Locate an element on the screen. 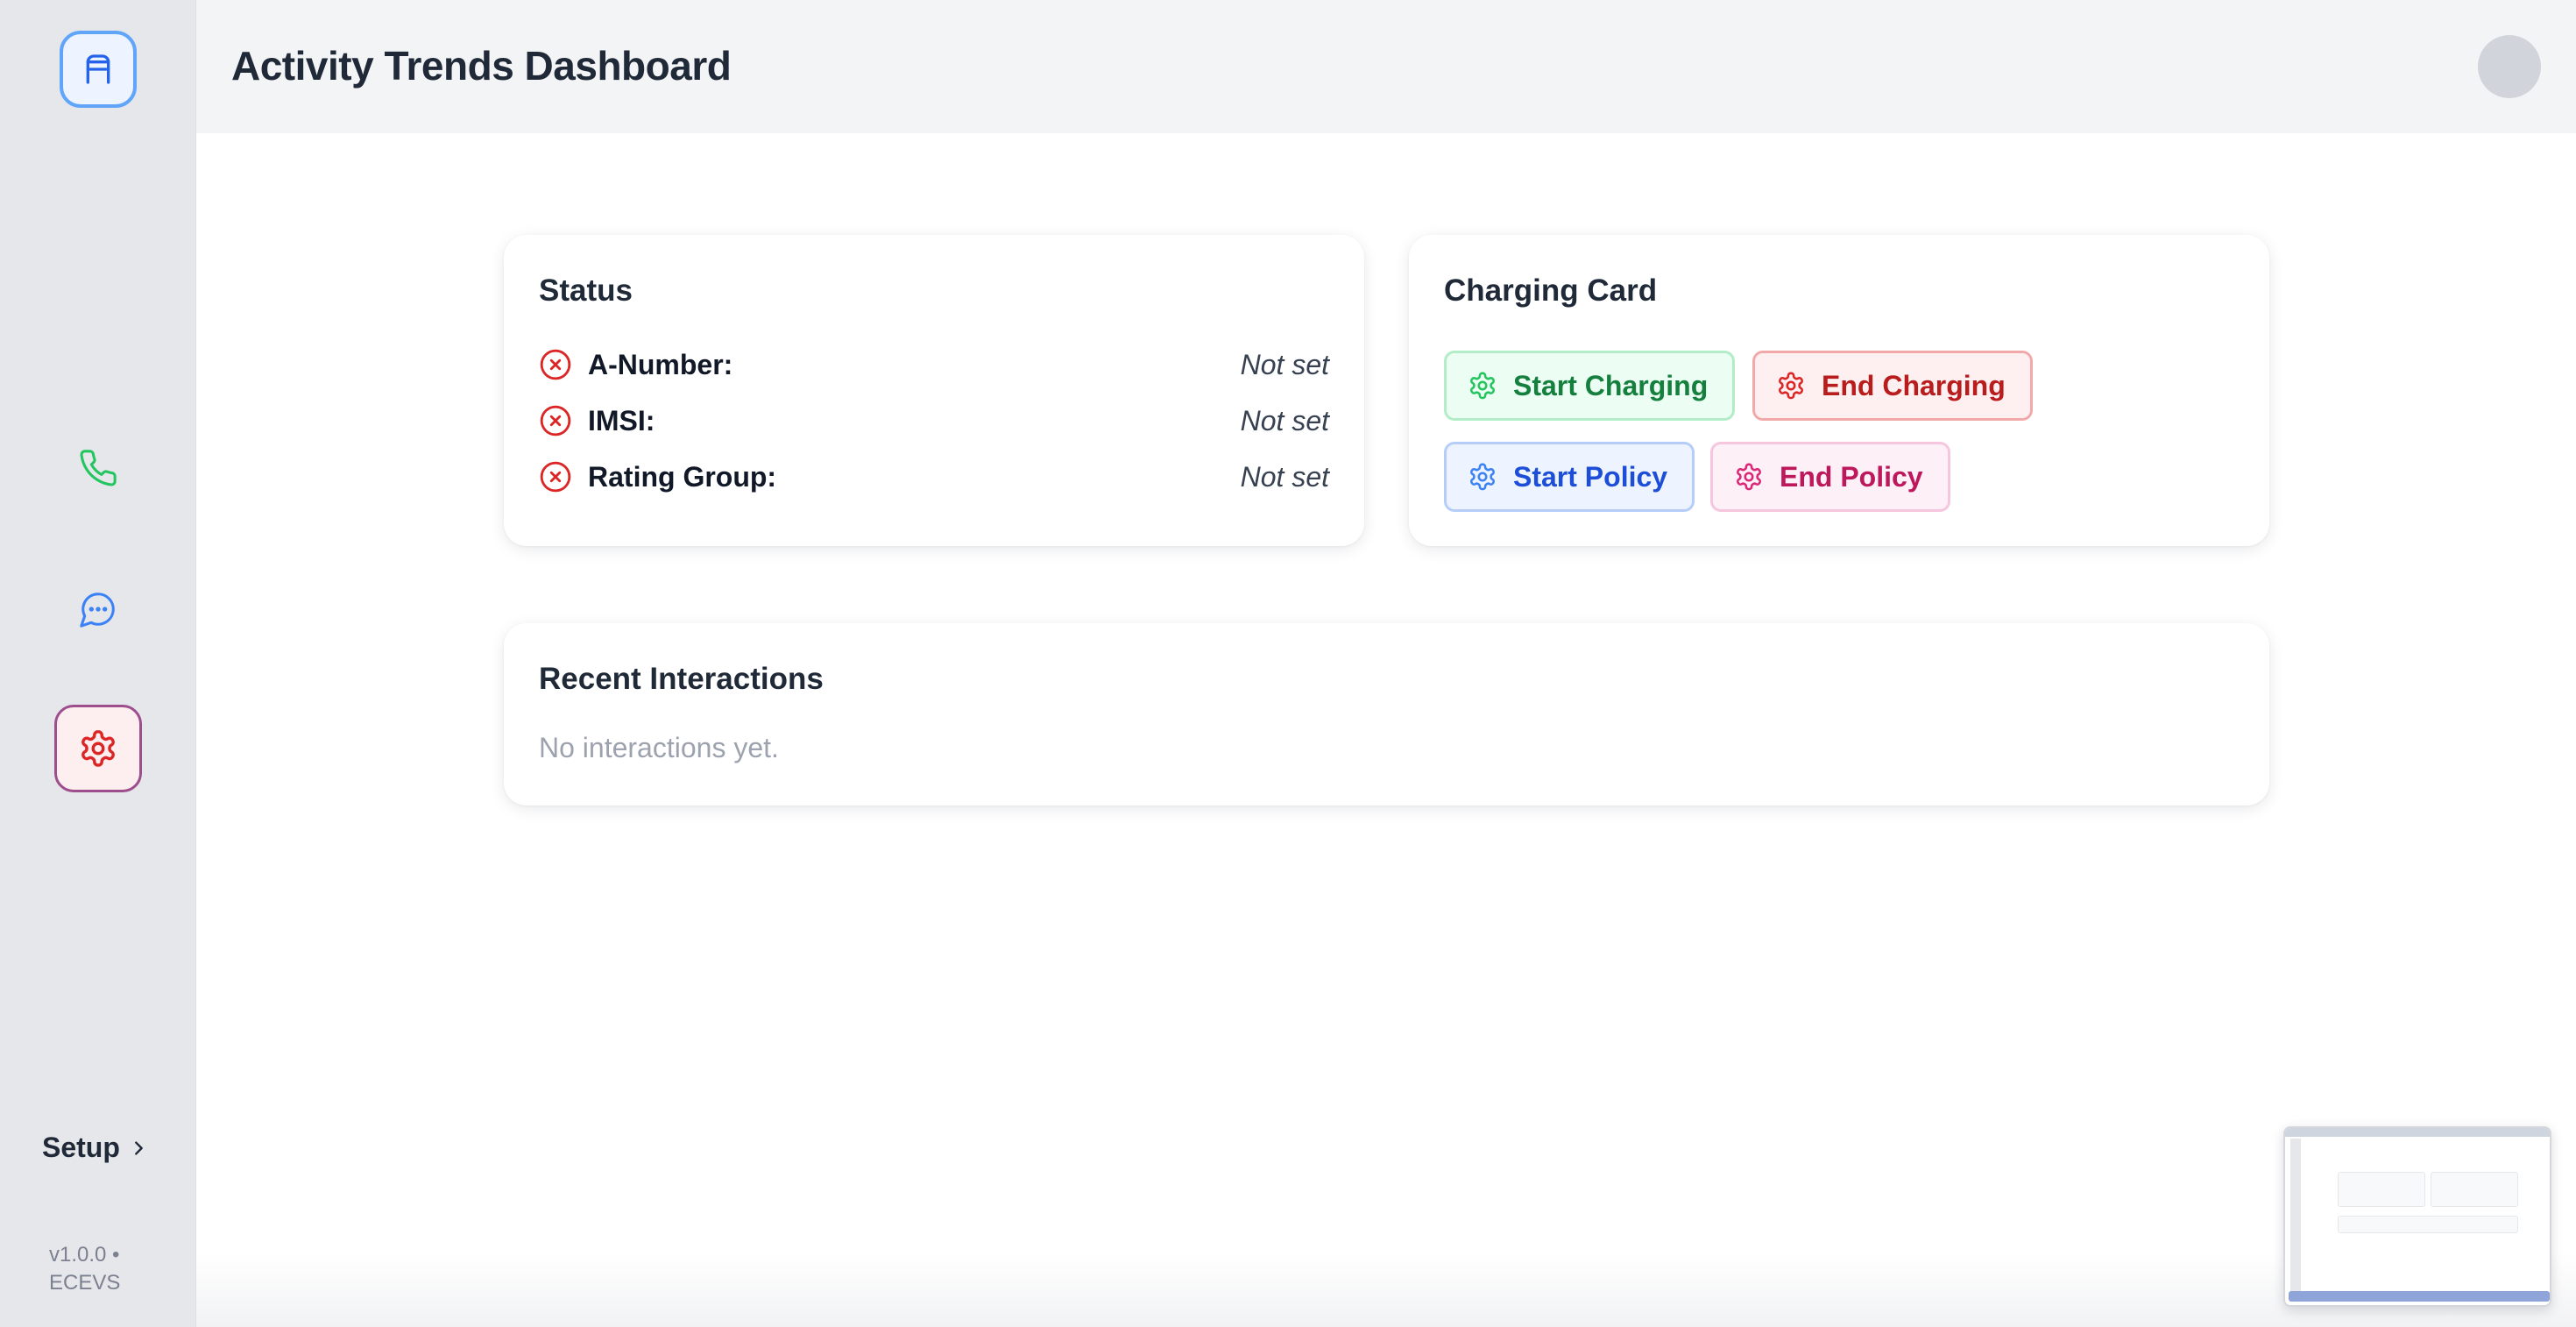 Image resolution: width=2576 pixels, height=1327 pixels. status-label: A-Number: is located at coordinates (660, 364).